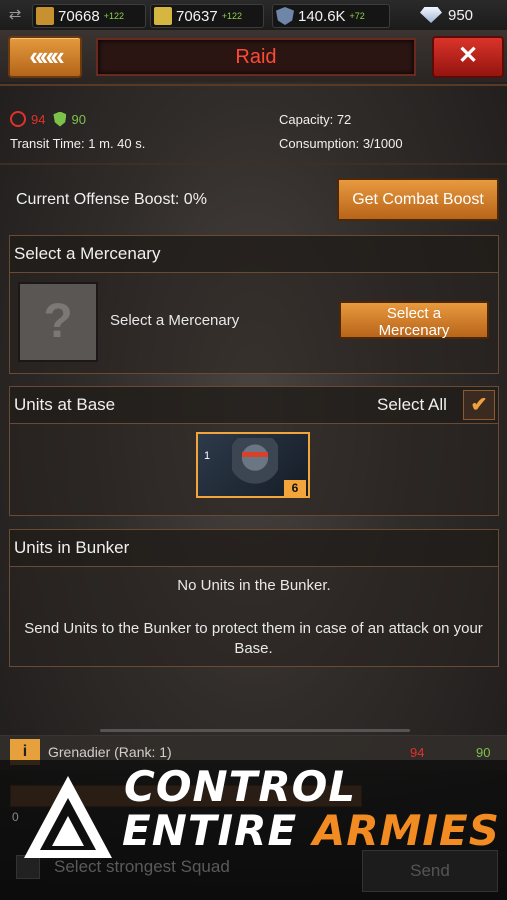  I want to click on transit-time: Transit Time: 1 m. 40 s., so click(77, 143).